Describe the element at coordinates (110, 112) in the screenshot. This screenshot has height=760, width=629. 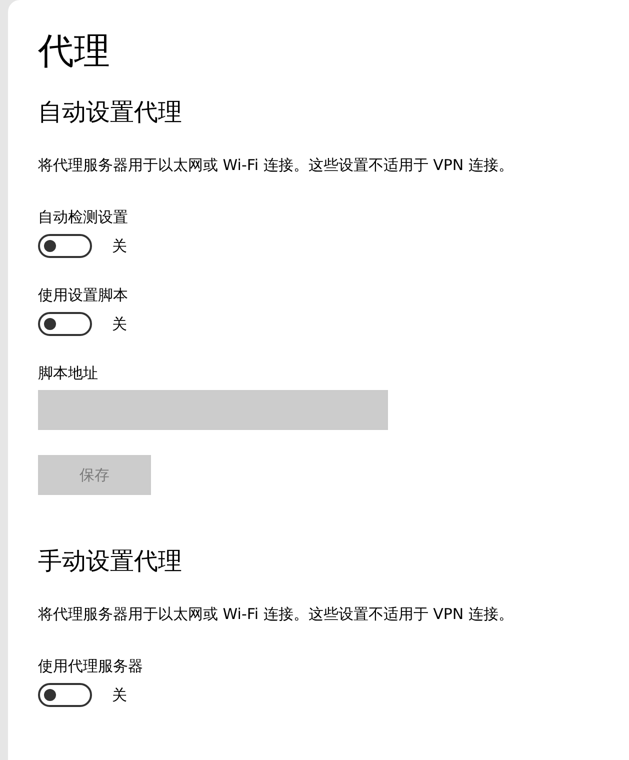
I see `section-heading: 自动设置代理` at that location.